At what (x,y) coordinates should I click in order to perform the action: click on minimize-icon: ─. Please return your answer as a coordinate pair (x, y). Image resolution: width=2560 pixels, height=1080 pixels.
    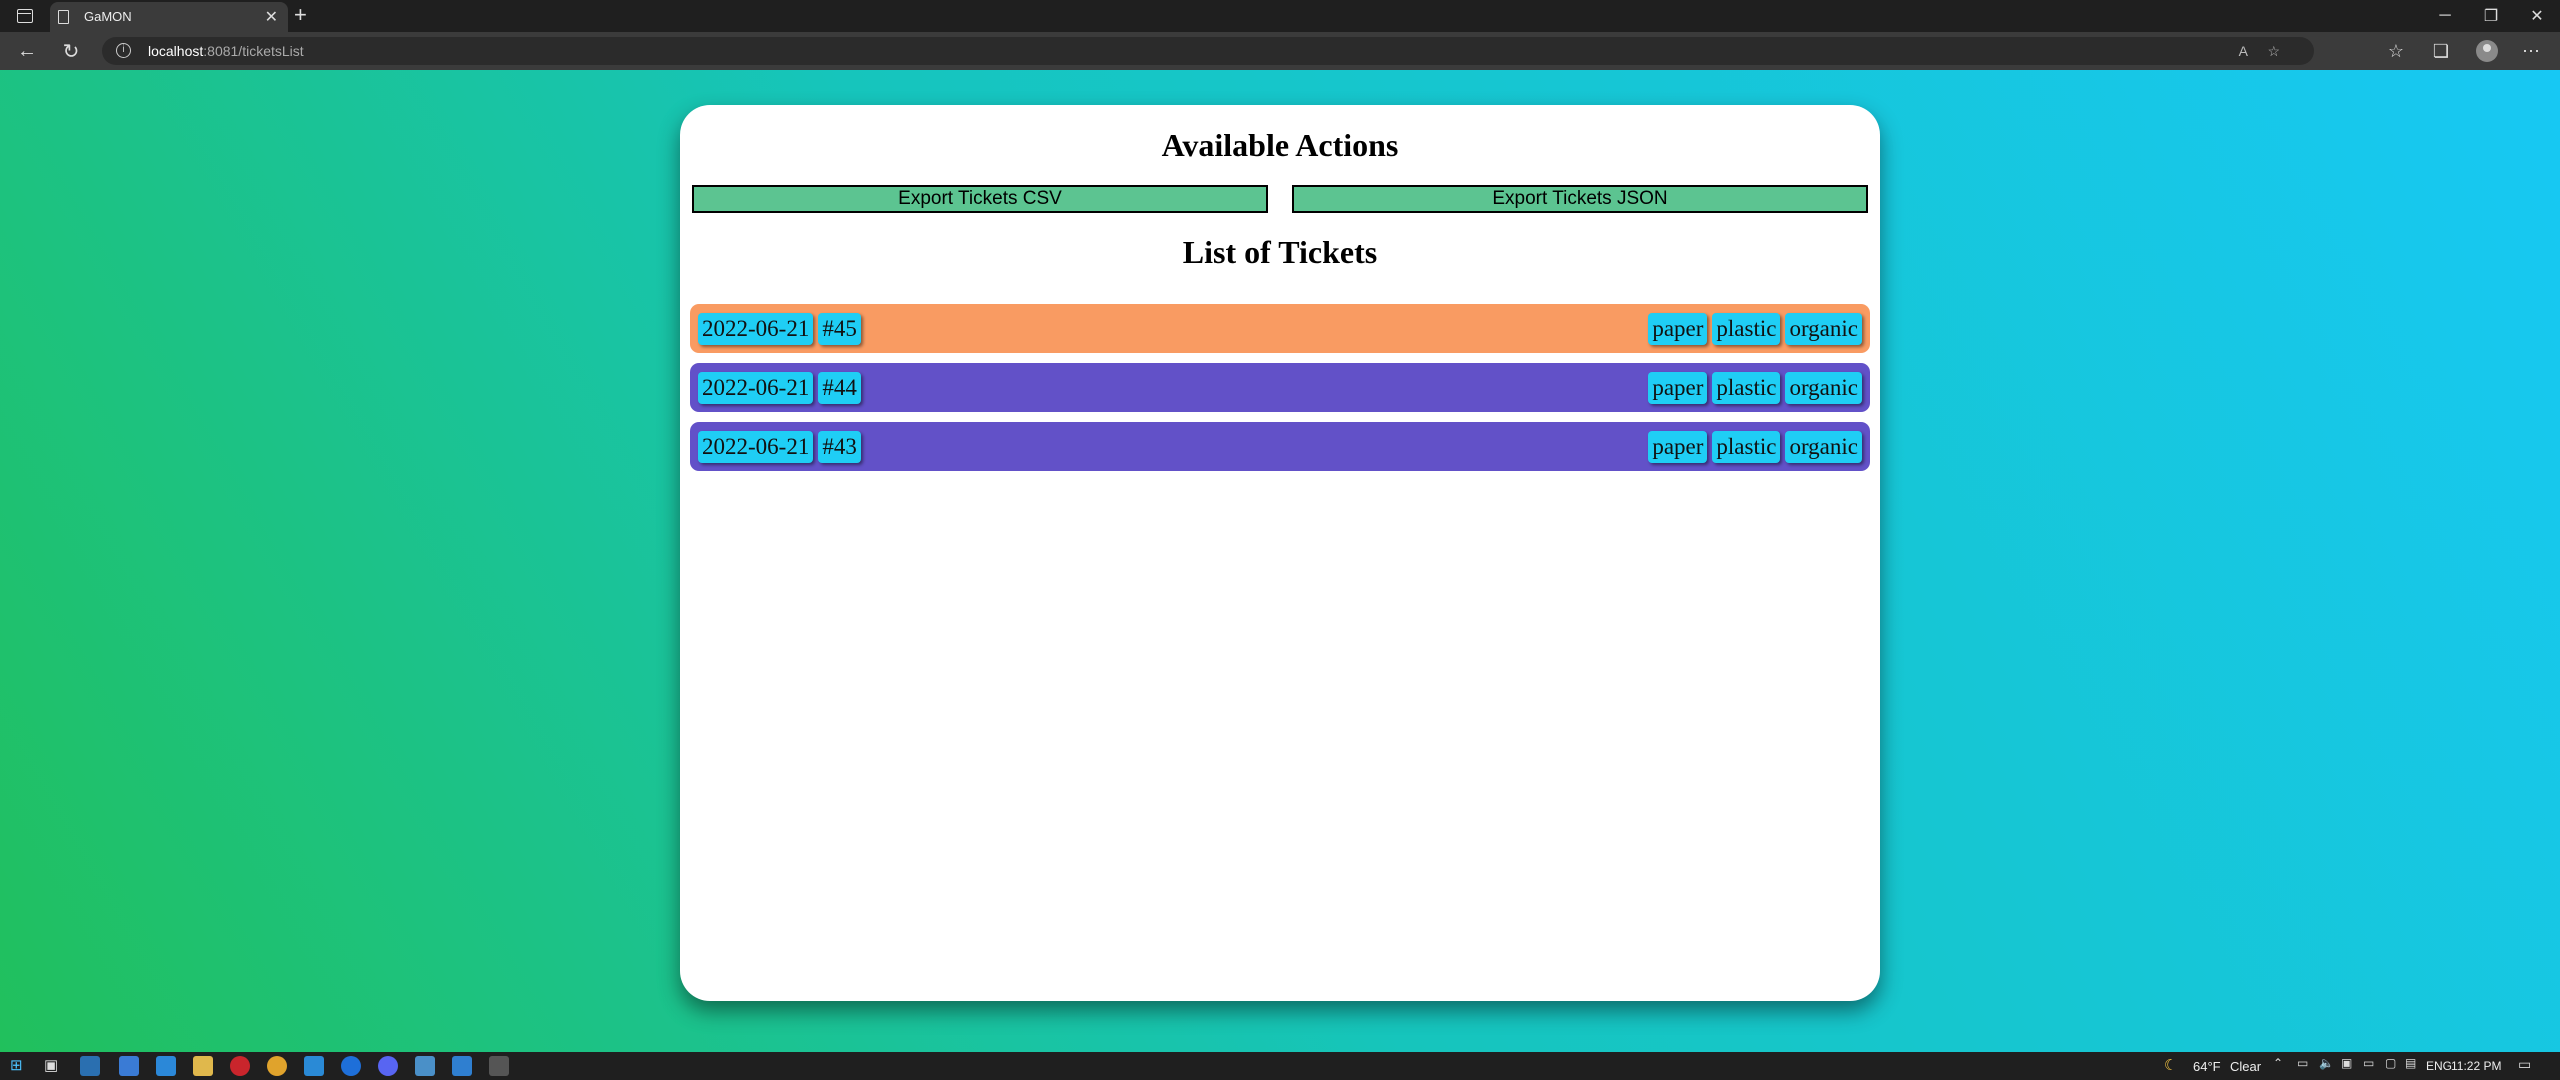
    Looking at the image, I should click on (2445, 16).